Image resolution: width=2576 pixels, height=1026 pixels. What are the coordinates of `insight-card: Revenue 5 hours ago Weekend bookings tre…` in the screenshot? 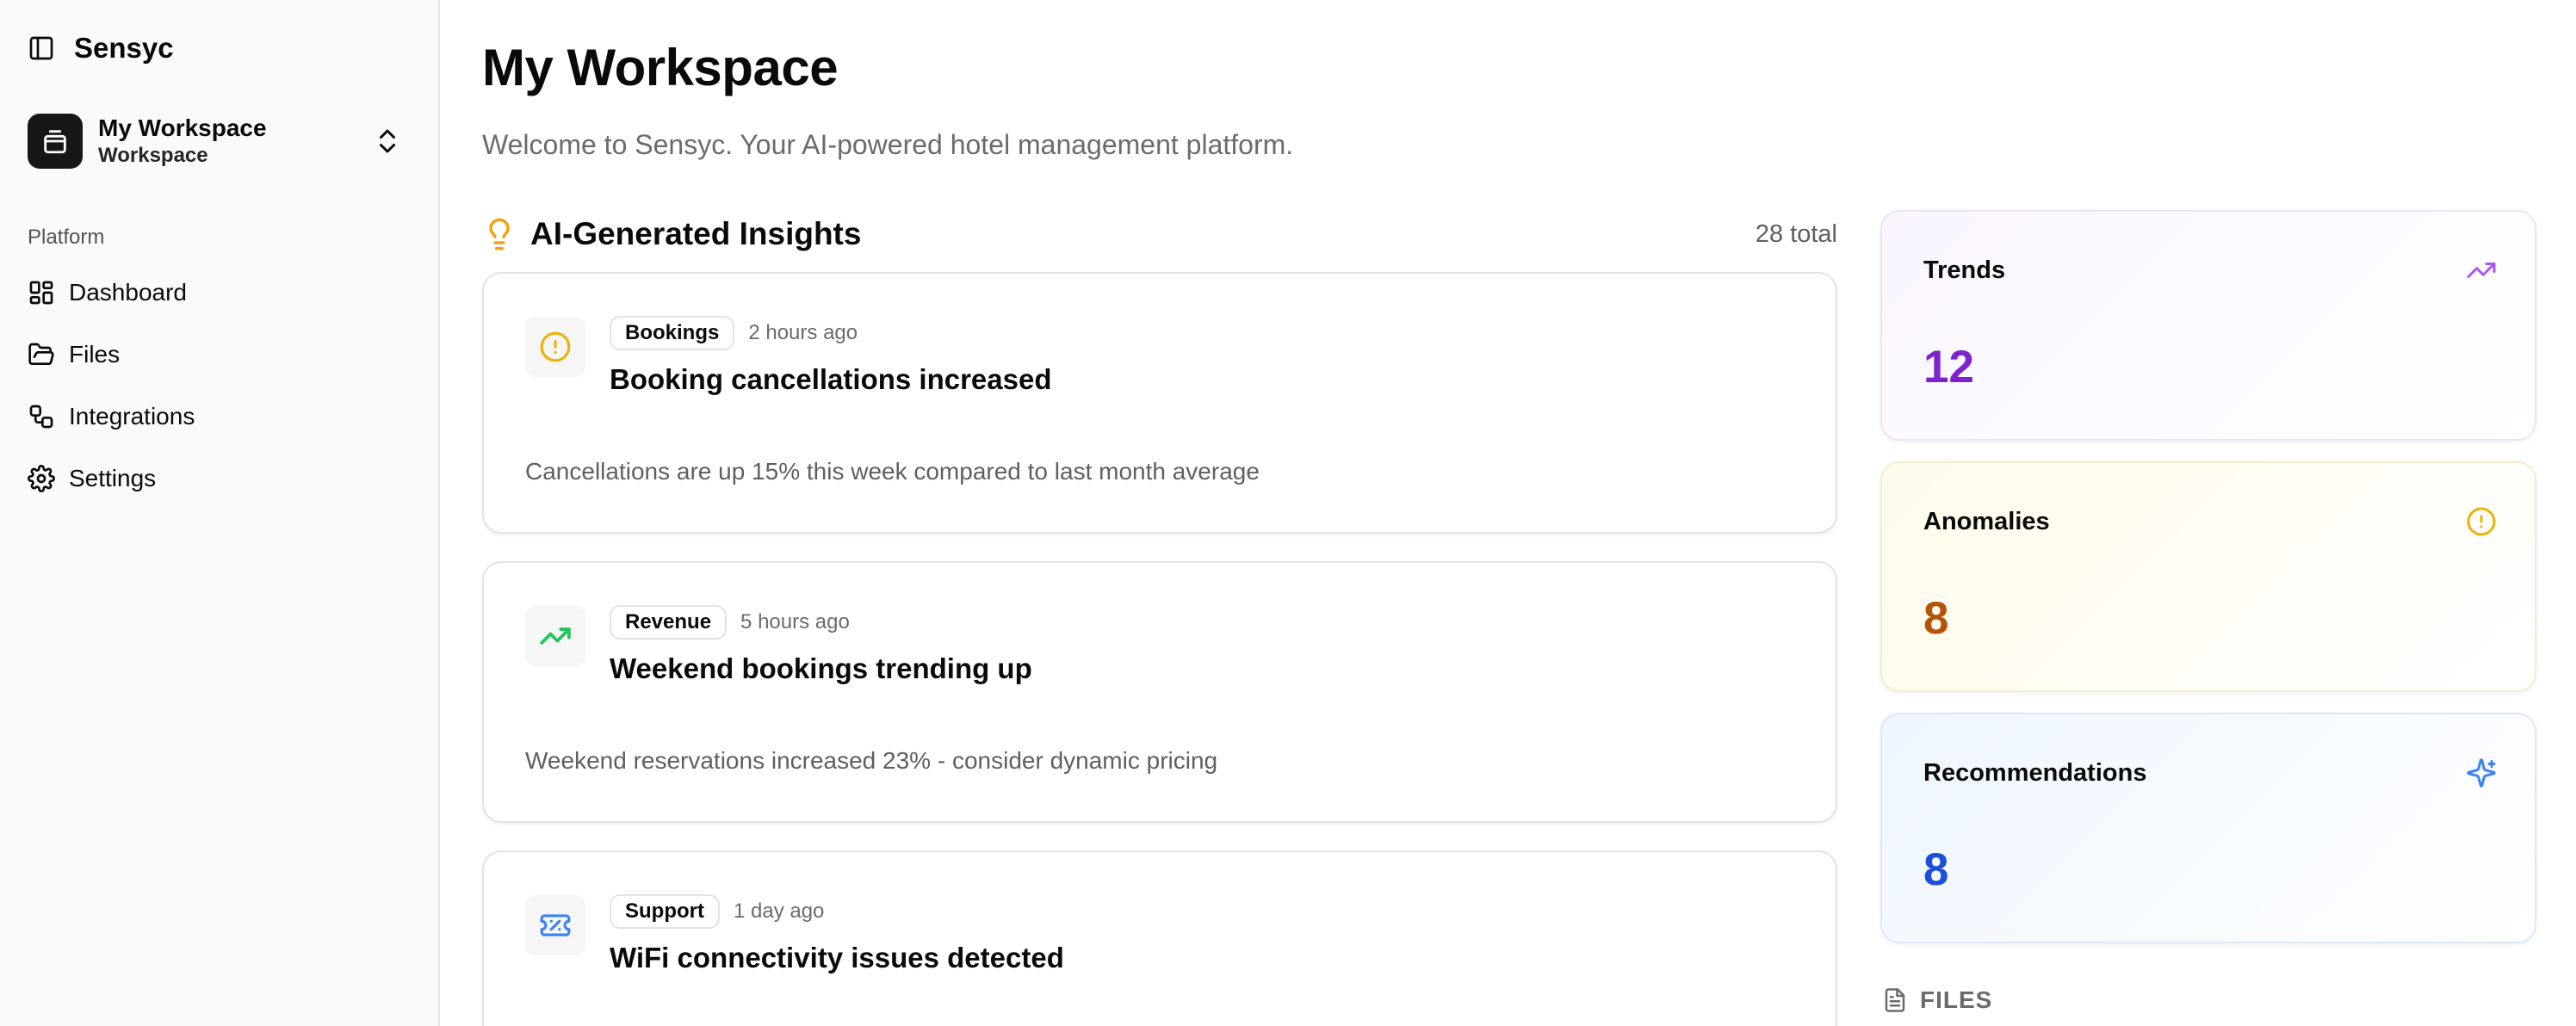 It's located at (1160, 692).